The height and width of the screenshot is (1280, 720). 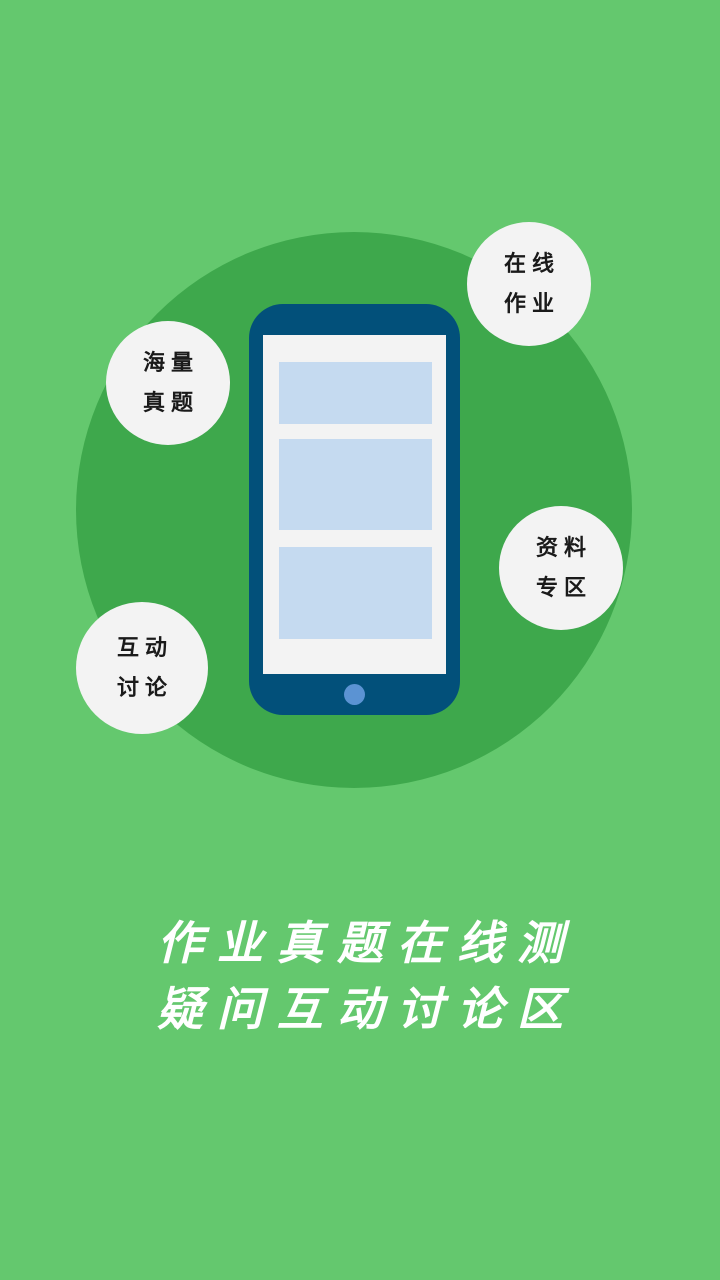 I want to click on phone-screen, so click(x=354, y=504).